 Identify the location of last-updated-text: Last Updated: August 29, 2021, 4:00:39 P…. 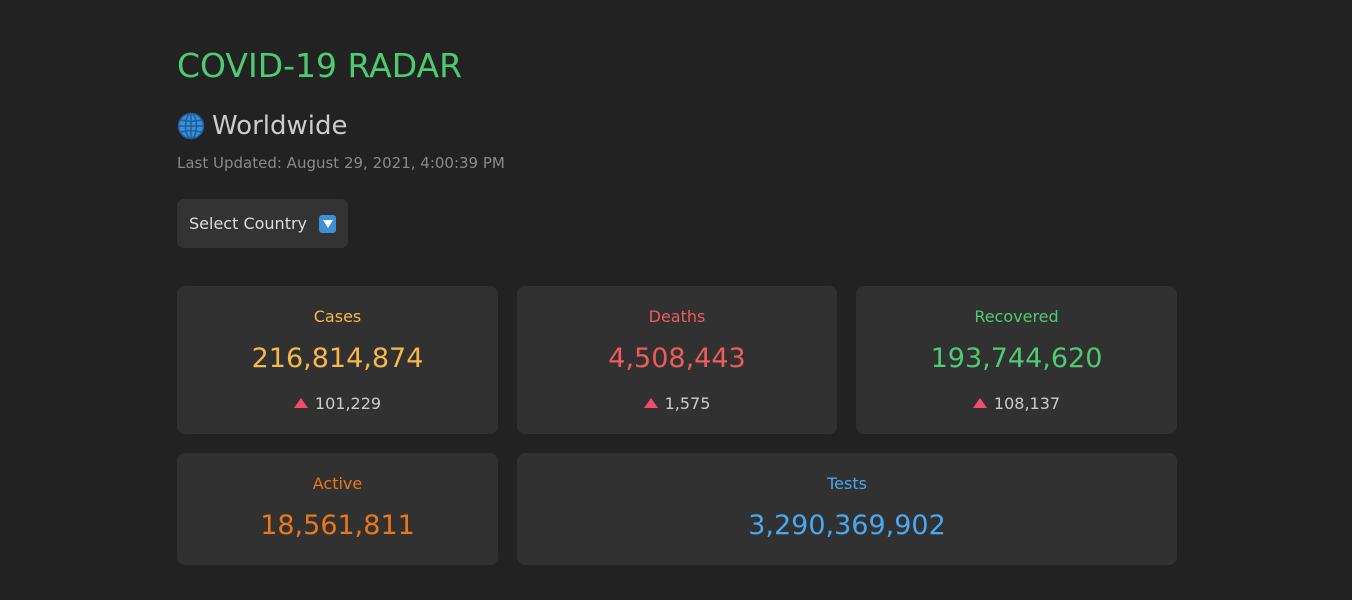
(341, 163).